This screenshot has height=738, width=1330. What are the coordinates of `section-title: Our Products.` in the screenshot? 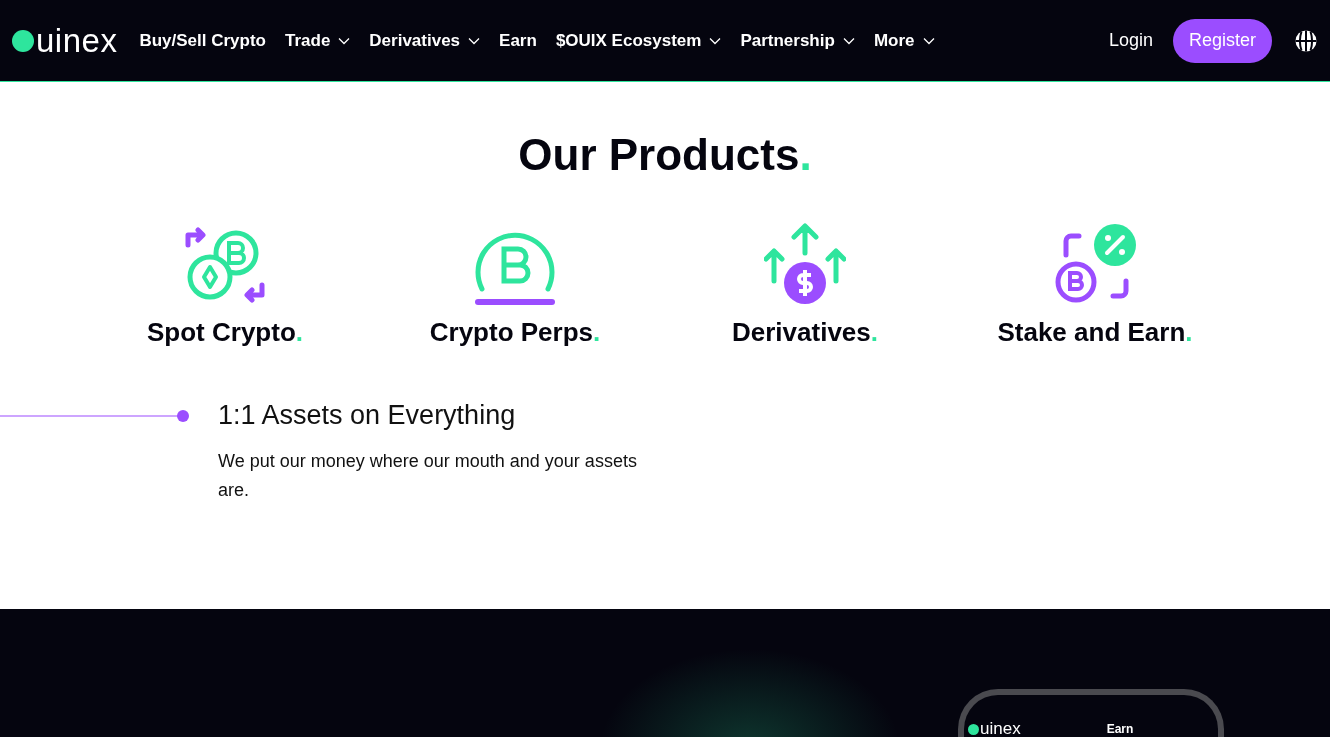 It's located at (665, 155).